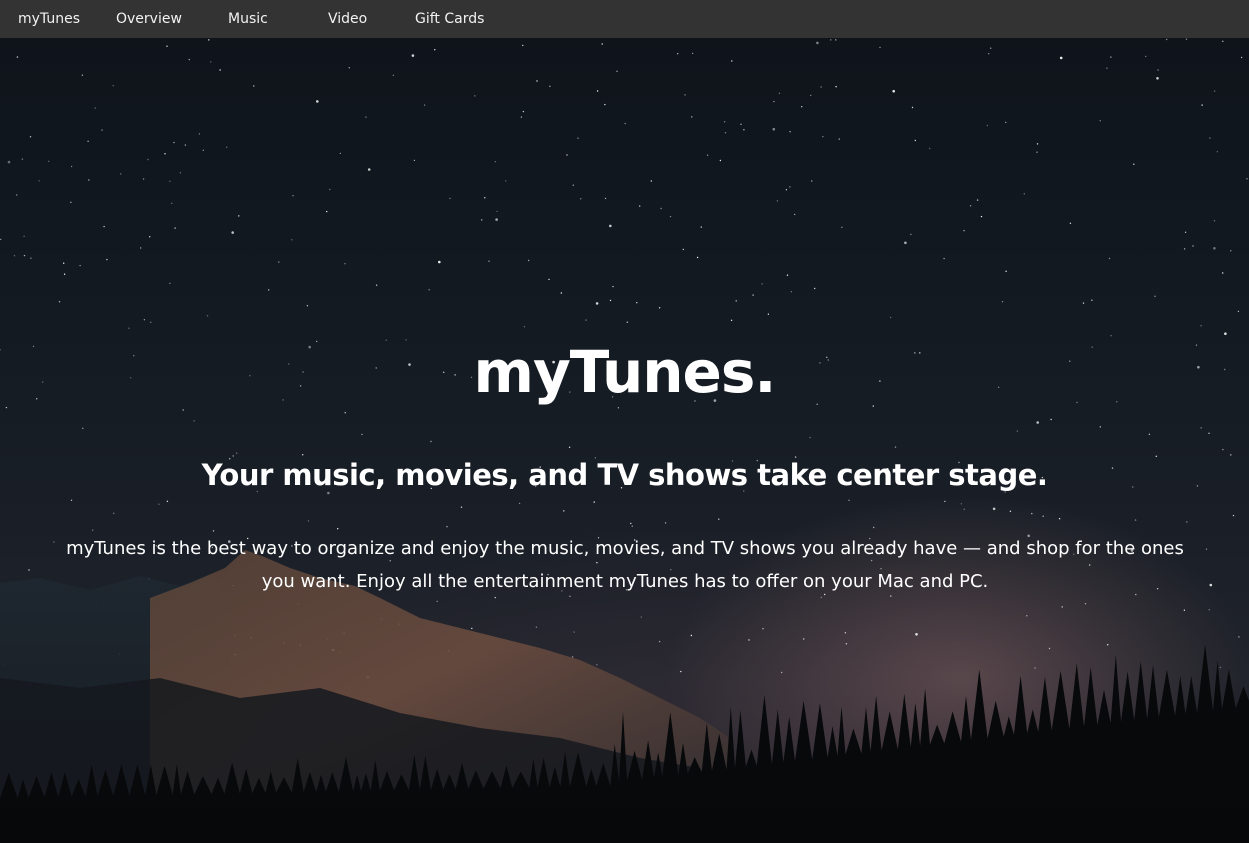 The image size is (1249, 843). Describe the element at coordinates (449, 19) in the screenshot. I see `nav-item-gift-cards: Gift Cards` at that location.